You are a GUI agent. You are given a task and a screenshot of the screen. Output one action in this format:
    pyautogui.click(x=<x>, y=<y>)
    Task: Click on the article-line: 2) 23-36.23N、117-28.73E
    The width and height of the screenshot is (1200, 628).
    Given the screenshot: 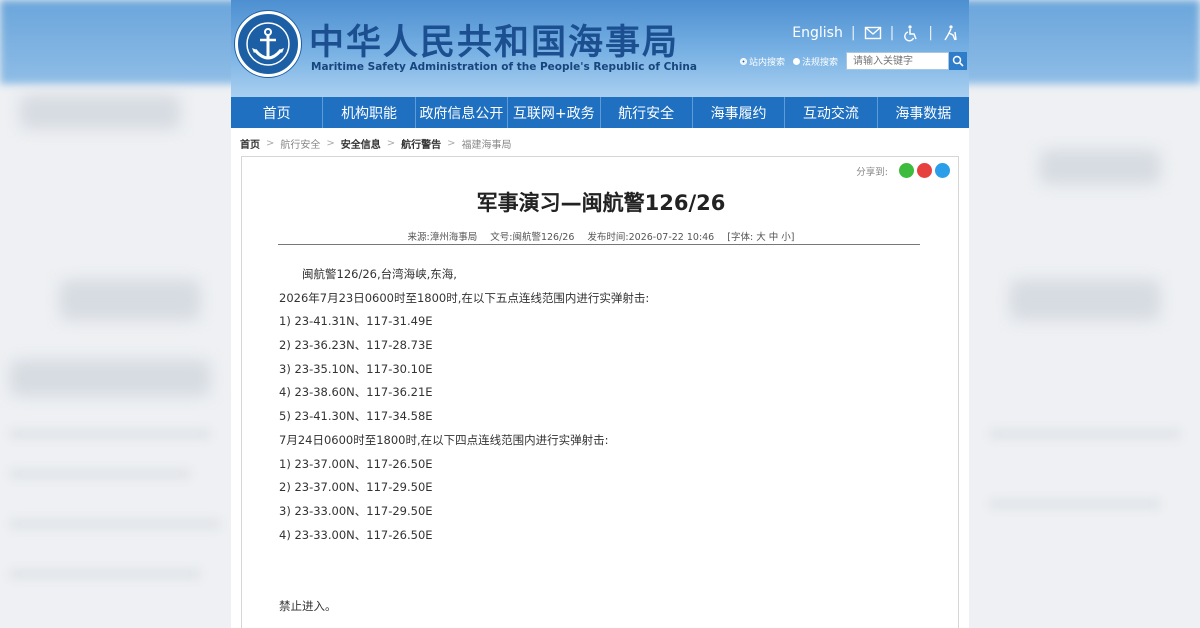 What is the action you would take?
    pyautogui.click(x=356, y=345)
    